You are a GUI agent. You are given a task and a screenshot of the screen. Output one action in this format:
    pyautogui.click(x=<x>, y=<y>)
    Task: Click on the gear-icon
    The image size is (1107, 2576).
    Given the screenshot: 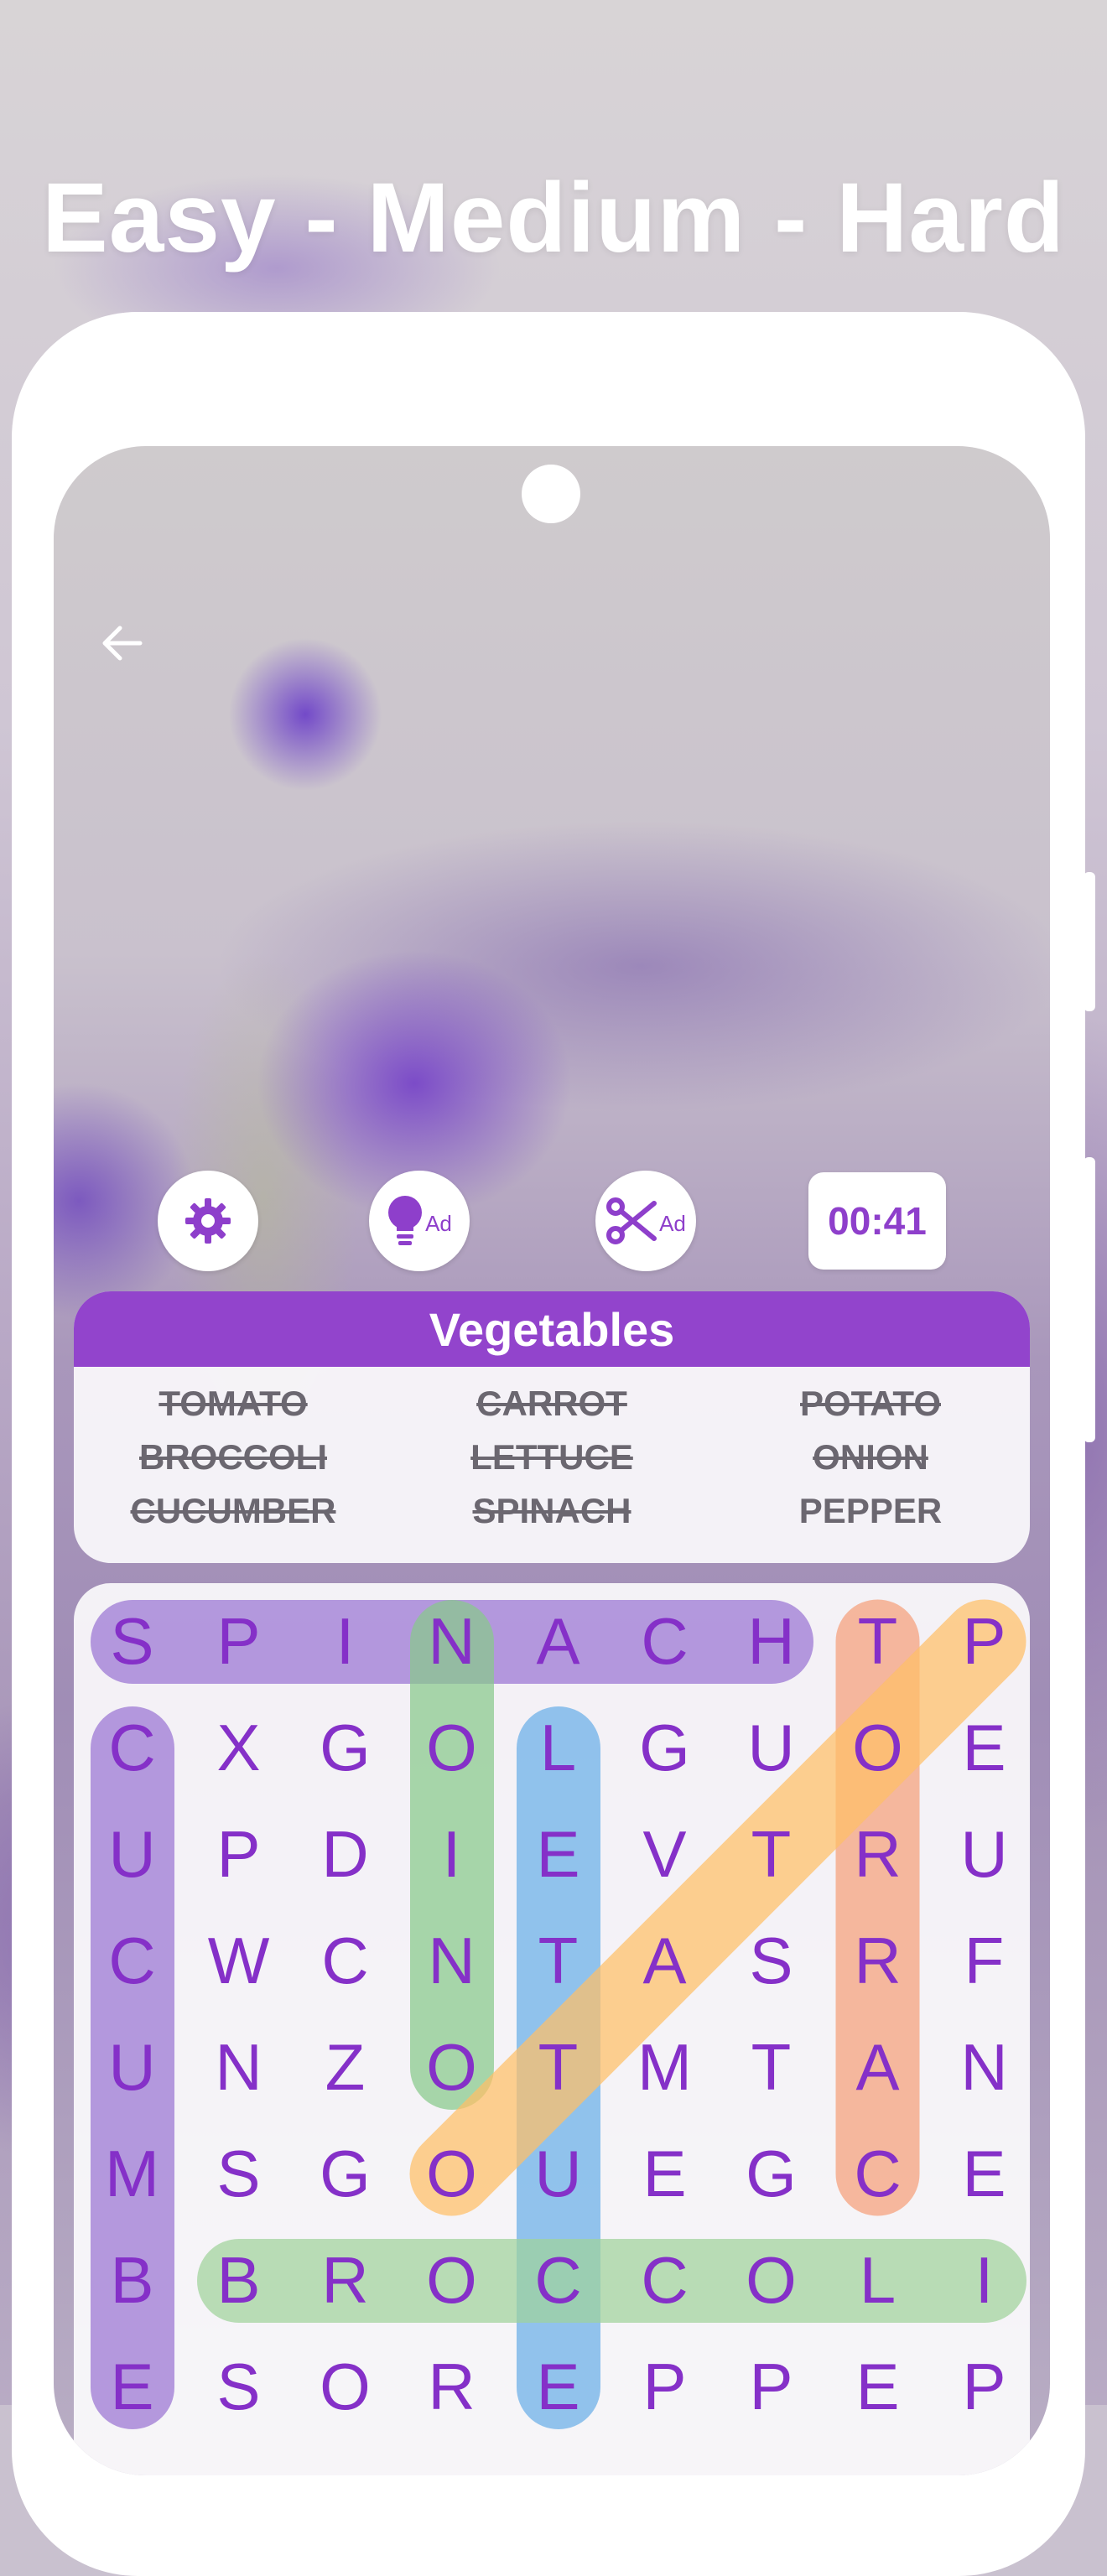 What is the action you would take?
    pyautogui.click(x=208, y=1221)
    